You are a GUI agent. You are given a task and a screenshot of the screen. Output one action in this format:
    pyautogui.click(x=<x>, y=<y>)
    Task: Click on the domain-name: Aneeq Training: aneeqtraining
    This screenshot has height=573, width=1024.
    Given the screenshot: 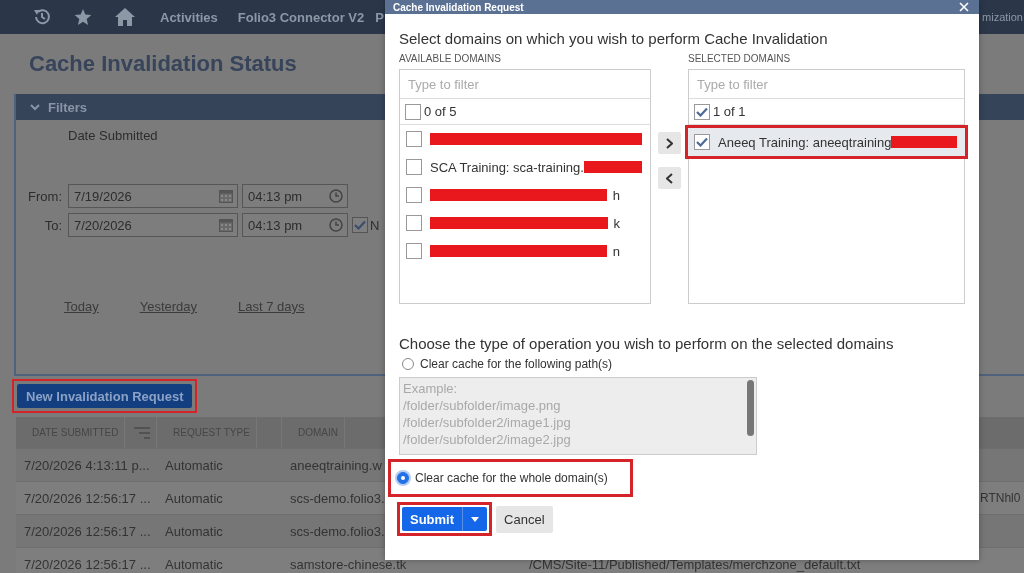 What is the action you would take?
    pyautogui.click(x=805, y=142)
    